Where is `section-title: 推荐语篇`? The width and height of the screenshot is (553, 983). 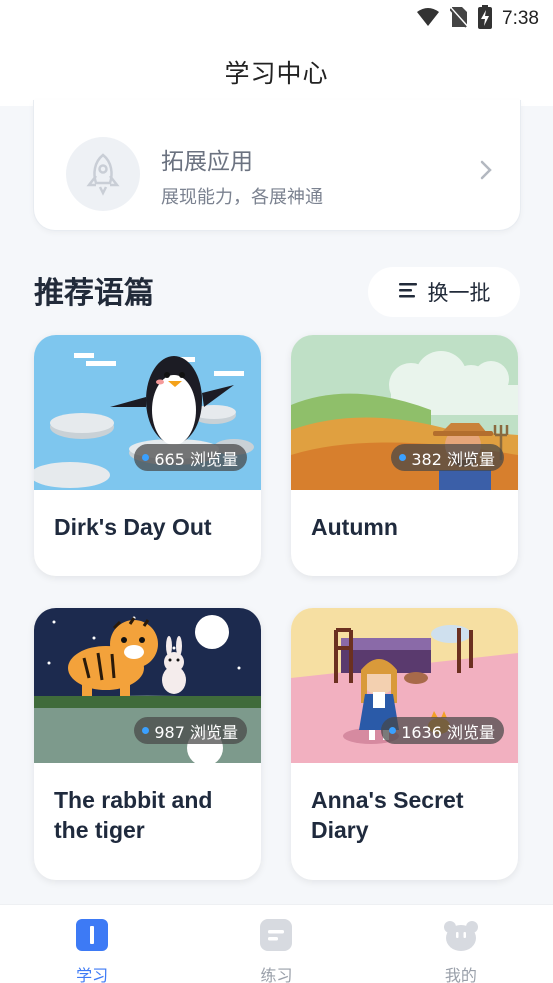 section-title: 推荐语篇 is located at coordinates (94, 293).